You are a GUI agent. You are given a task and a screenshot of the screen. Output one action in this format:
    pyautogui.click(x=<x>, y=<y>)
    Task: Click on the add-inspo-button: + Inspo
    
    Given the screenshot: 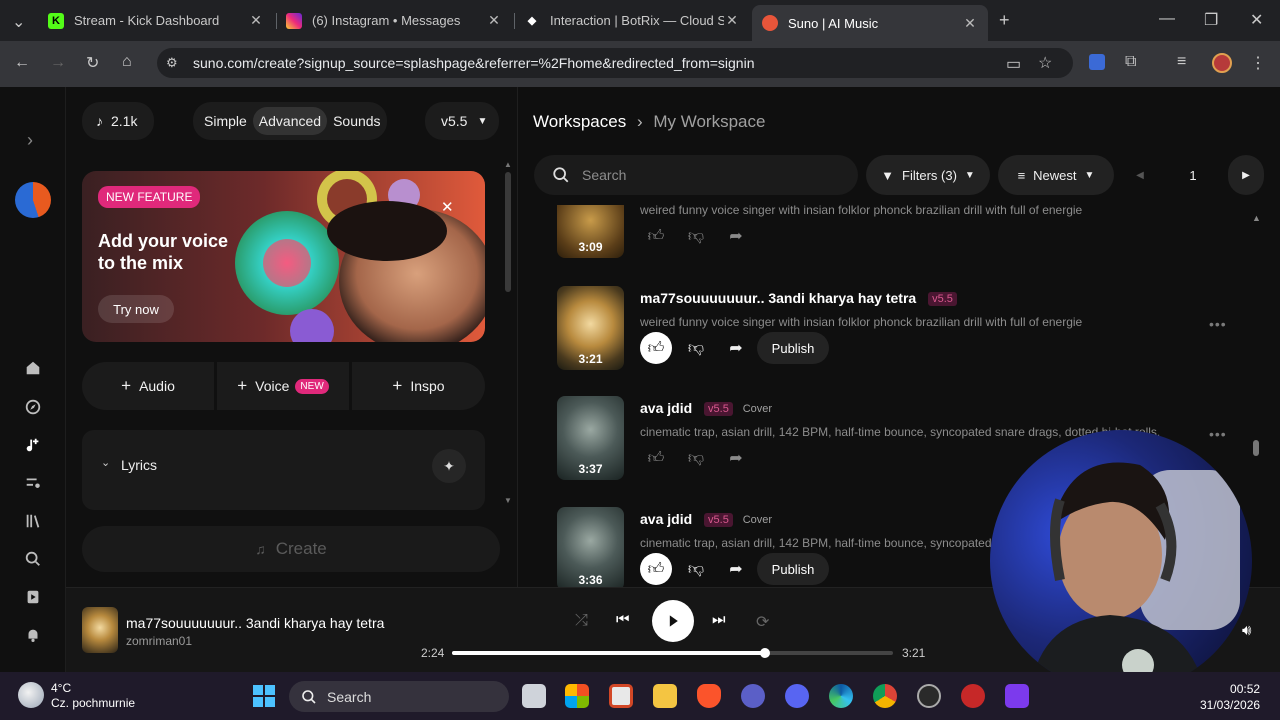 What is the action you would take?
    pyautogui.click(x=418, y=386)
    